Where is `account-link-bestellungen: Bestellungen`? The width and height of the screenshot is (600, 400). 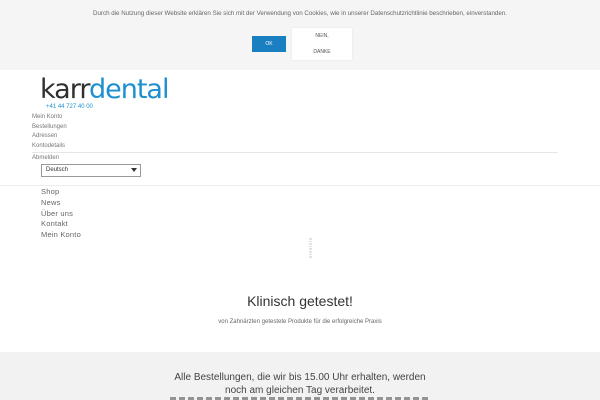
account-link-bestellungen: Bestellungen is located at coordinates (49, 128).